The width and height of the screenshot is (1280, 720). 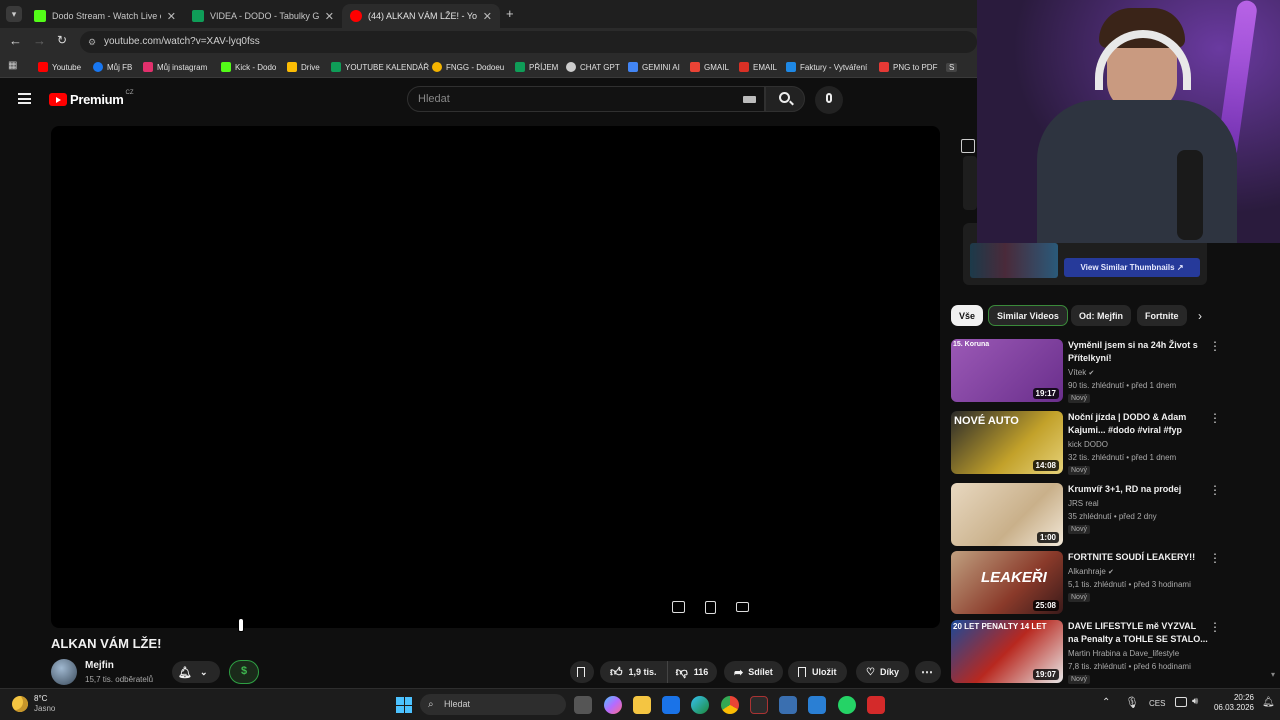 What do you see at coordinates (593, 67) in the screenshot?
I see `bookmark-chatgpt: CHAT GPT` at bounding box center [593, 67].